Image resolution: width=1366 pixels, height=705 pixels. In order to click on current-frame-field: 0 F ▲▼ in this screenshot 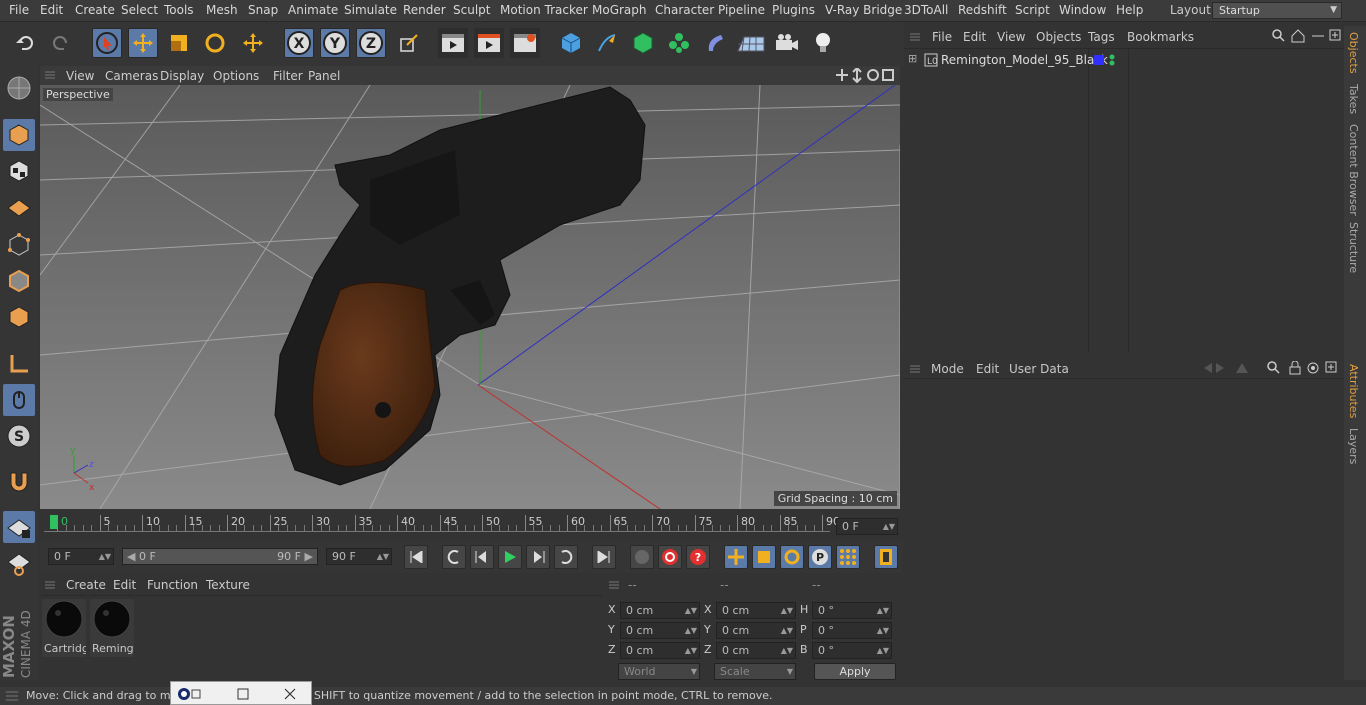, I will do `click(867, 526)`.